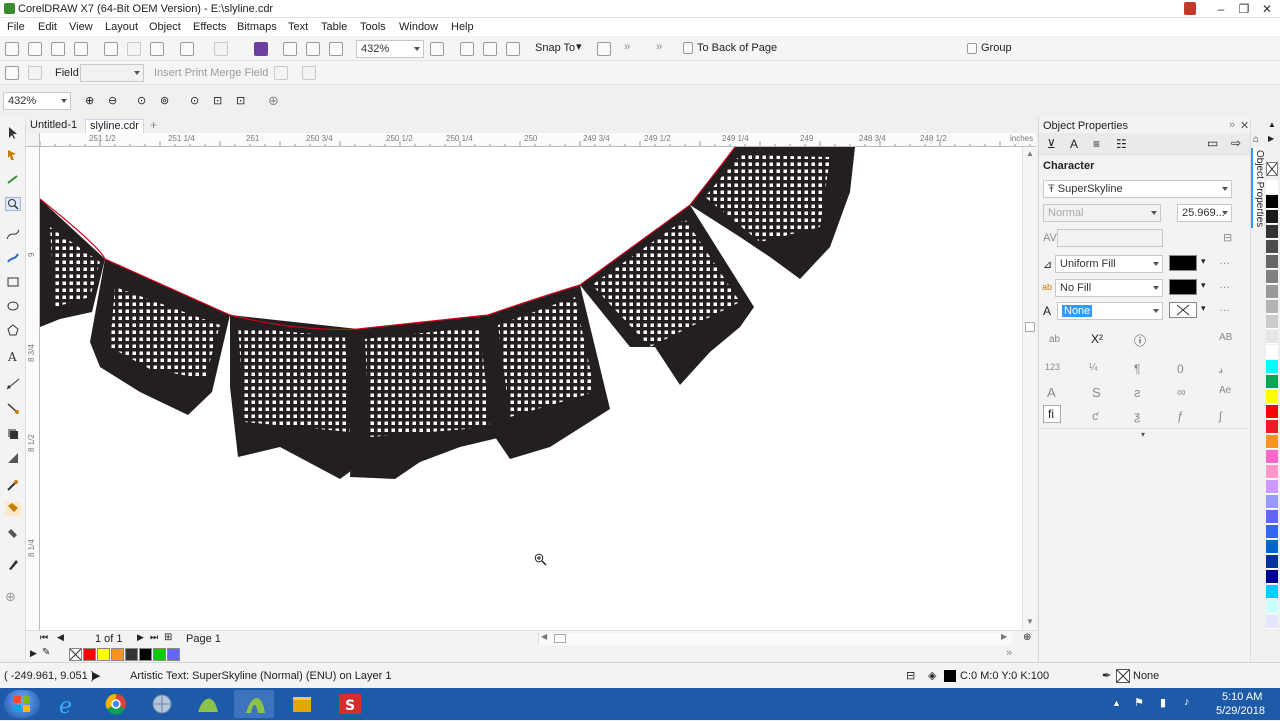  I want to click on scroll-down-icon: ▼, so click(1030, 621).